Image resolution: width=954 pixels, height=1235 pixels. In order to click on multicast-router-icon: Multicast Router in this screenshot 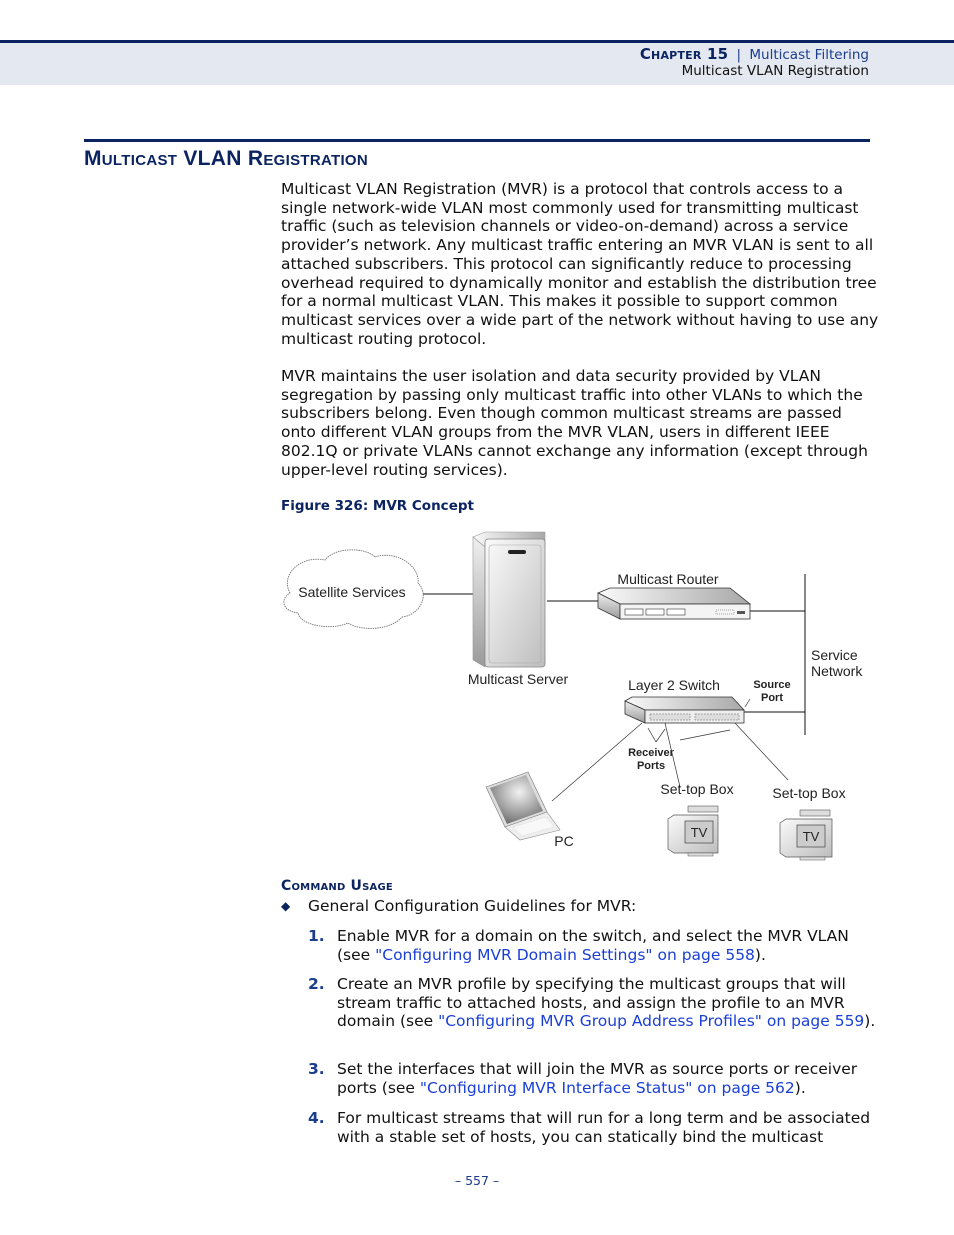, I will do `click(674, 595)`.